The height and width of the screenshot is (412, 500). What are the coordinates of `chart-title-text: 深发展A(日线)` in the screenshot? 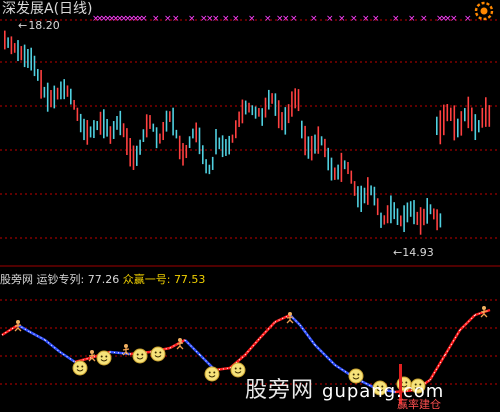 It's located at (47, 9).